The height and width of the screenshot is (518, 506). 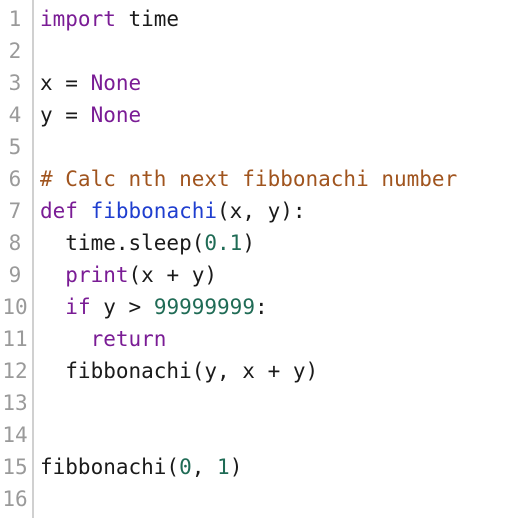 What do you see at coordinates (253, 51) in the screenshot?
I see `code-line: 2` at bounding box center [253, 51].